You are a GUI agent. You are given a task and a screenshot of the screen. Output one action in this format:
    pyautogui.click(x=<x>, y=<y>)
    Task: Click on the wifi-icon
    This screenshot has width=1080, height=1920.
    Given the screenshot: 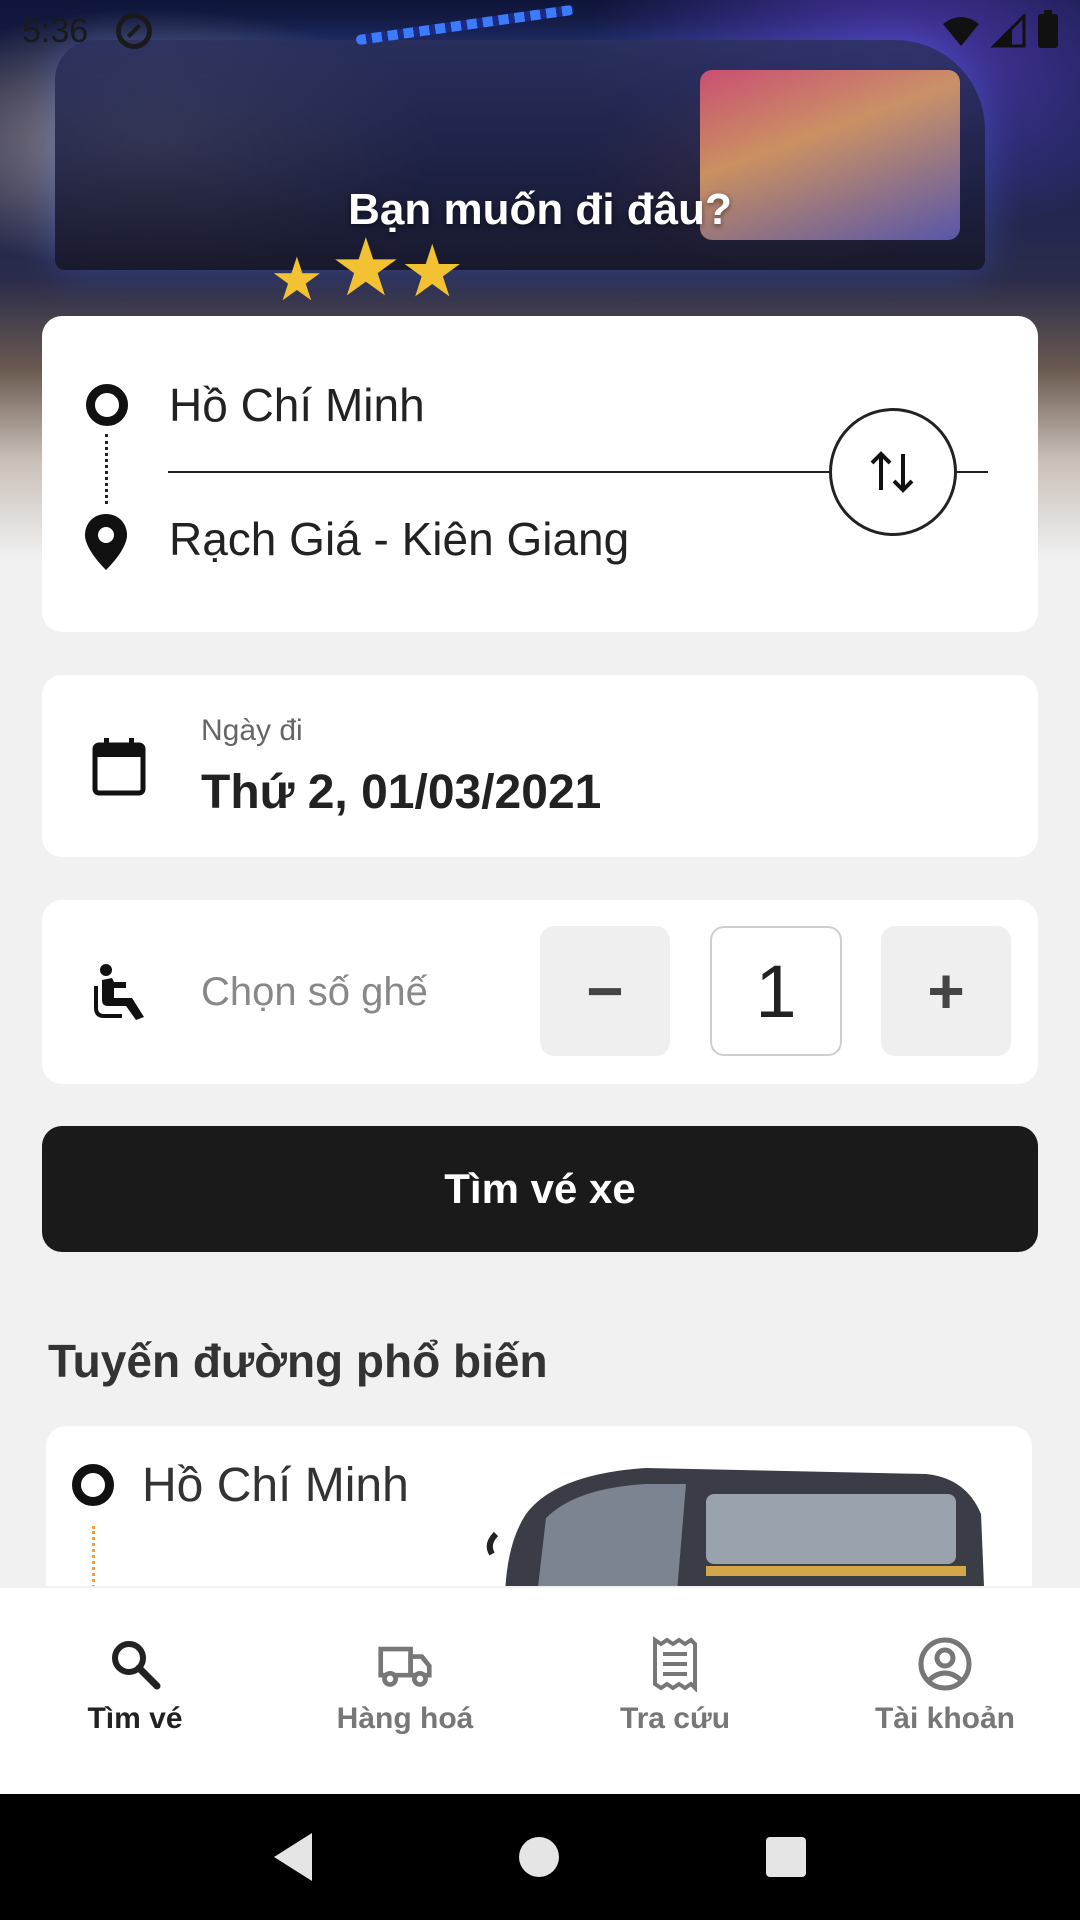 What is the action you would take?
    pyautogui.click(x=961, y=31)
    